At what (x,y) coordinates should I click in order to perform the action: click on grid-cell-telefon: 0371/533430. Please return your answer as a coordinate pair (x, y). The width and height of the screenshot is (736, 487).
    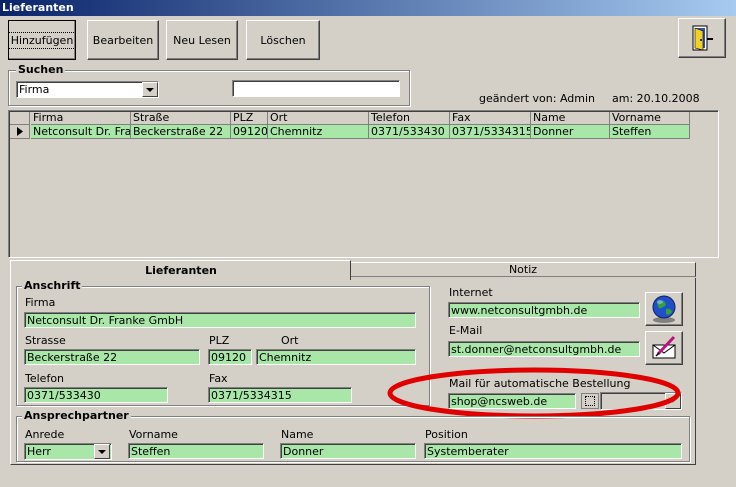
    Looking at the image, I should click on (409, 132).